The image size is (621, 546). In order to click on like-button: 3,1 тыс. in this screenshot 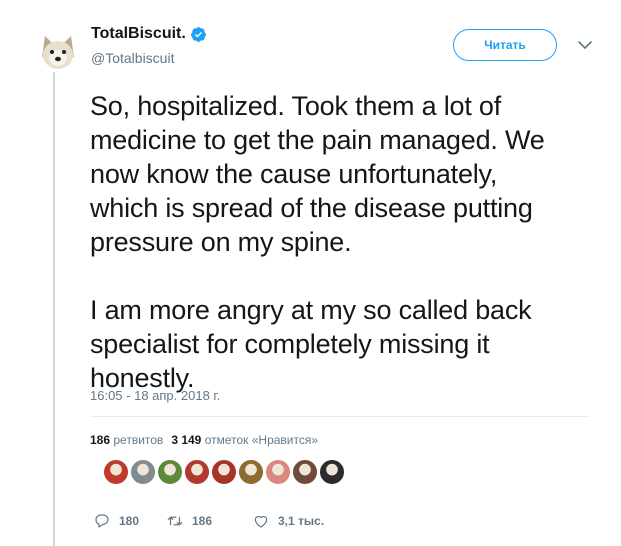, I will do `click(288, 521)`.